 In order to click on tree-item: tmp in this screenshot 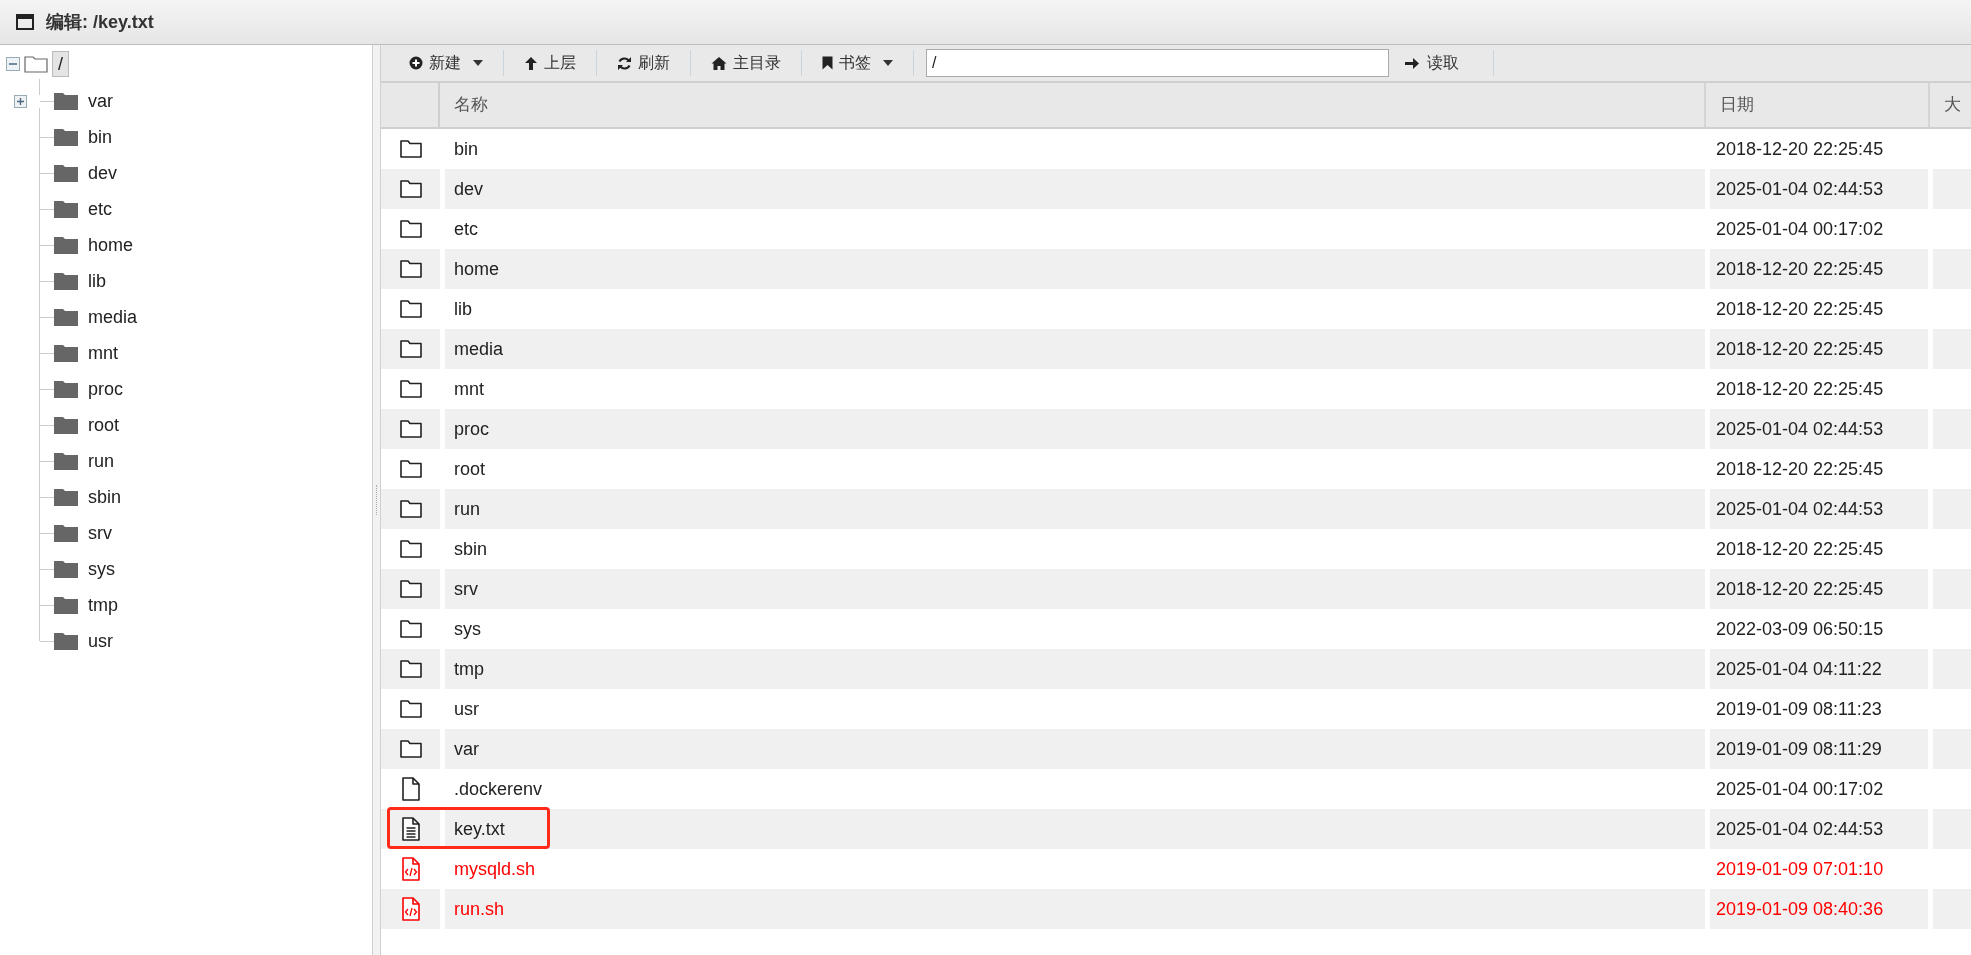, I will do `click(103, 605)`.